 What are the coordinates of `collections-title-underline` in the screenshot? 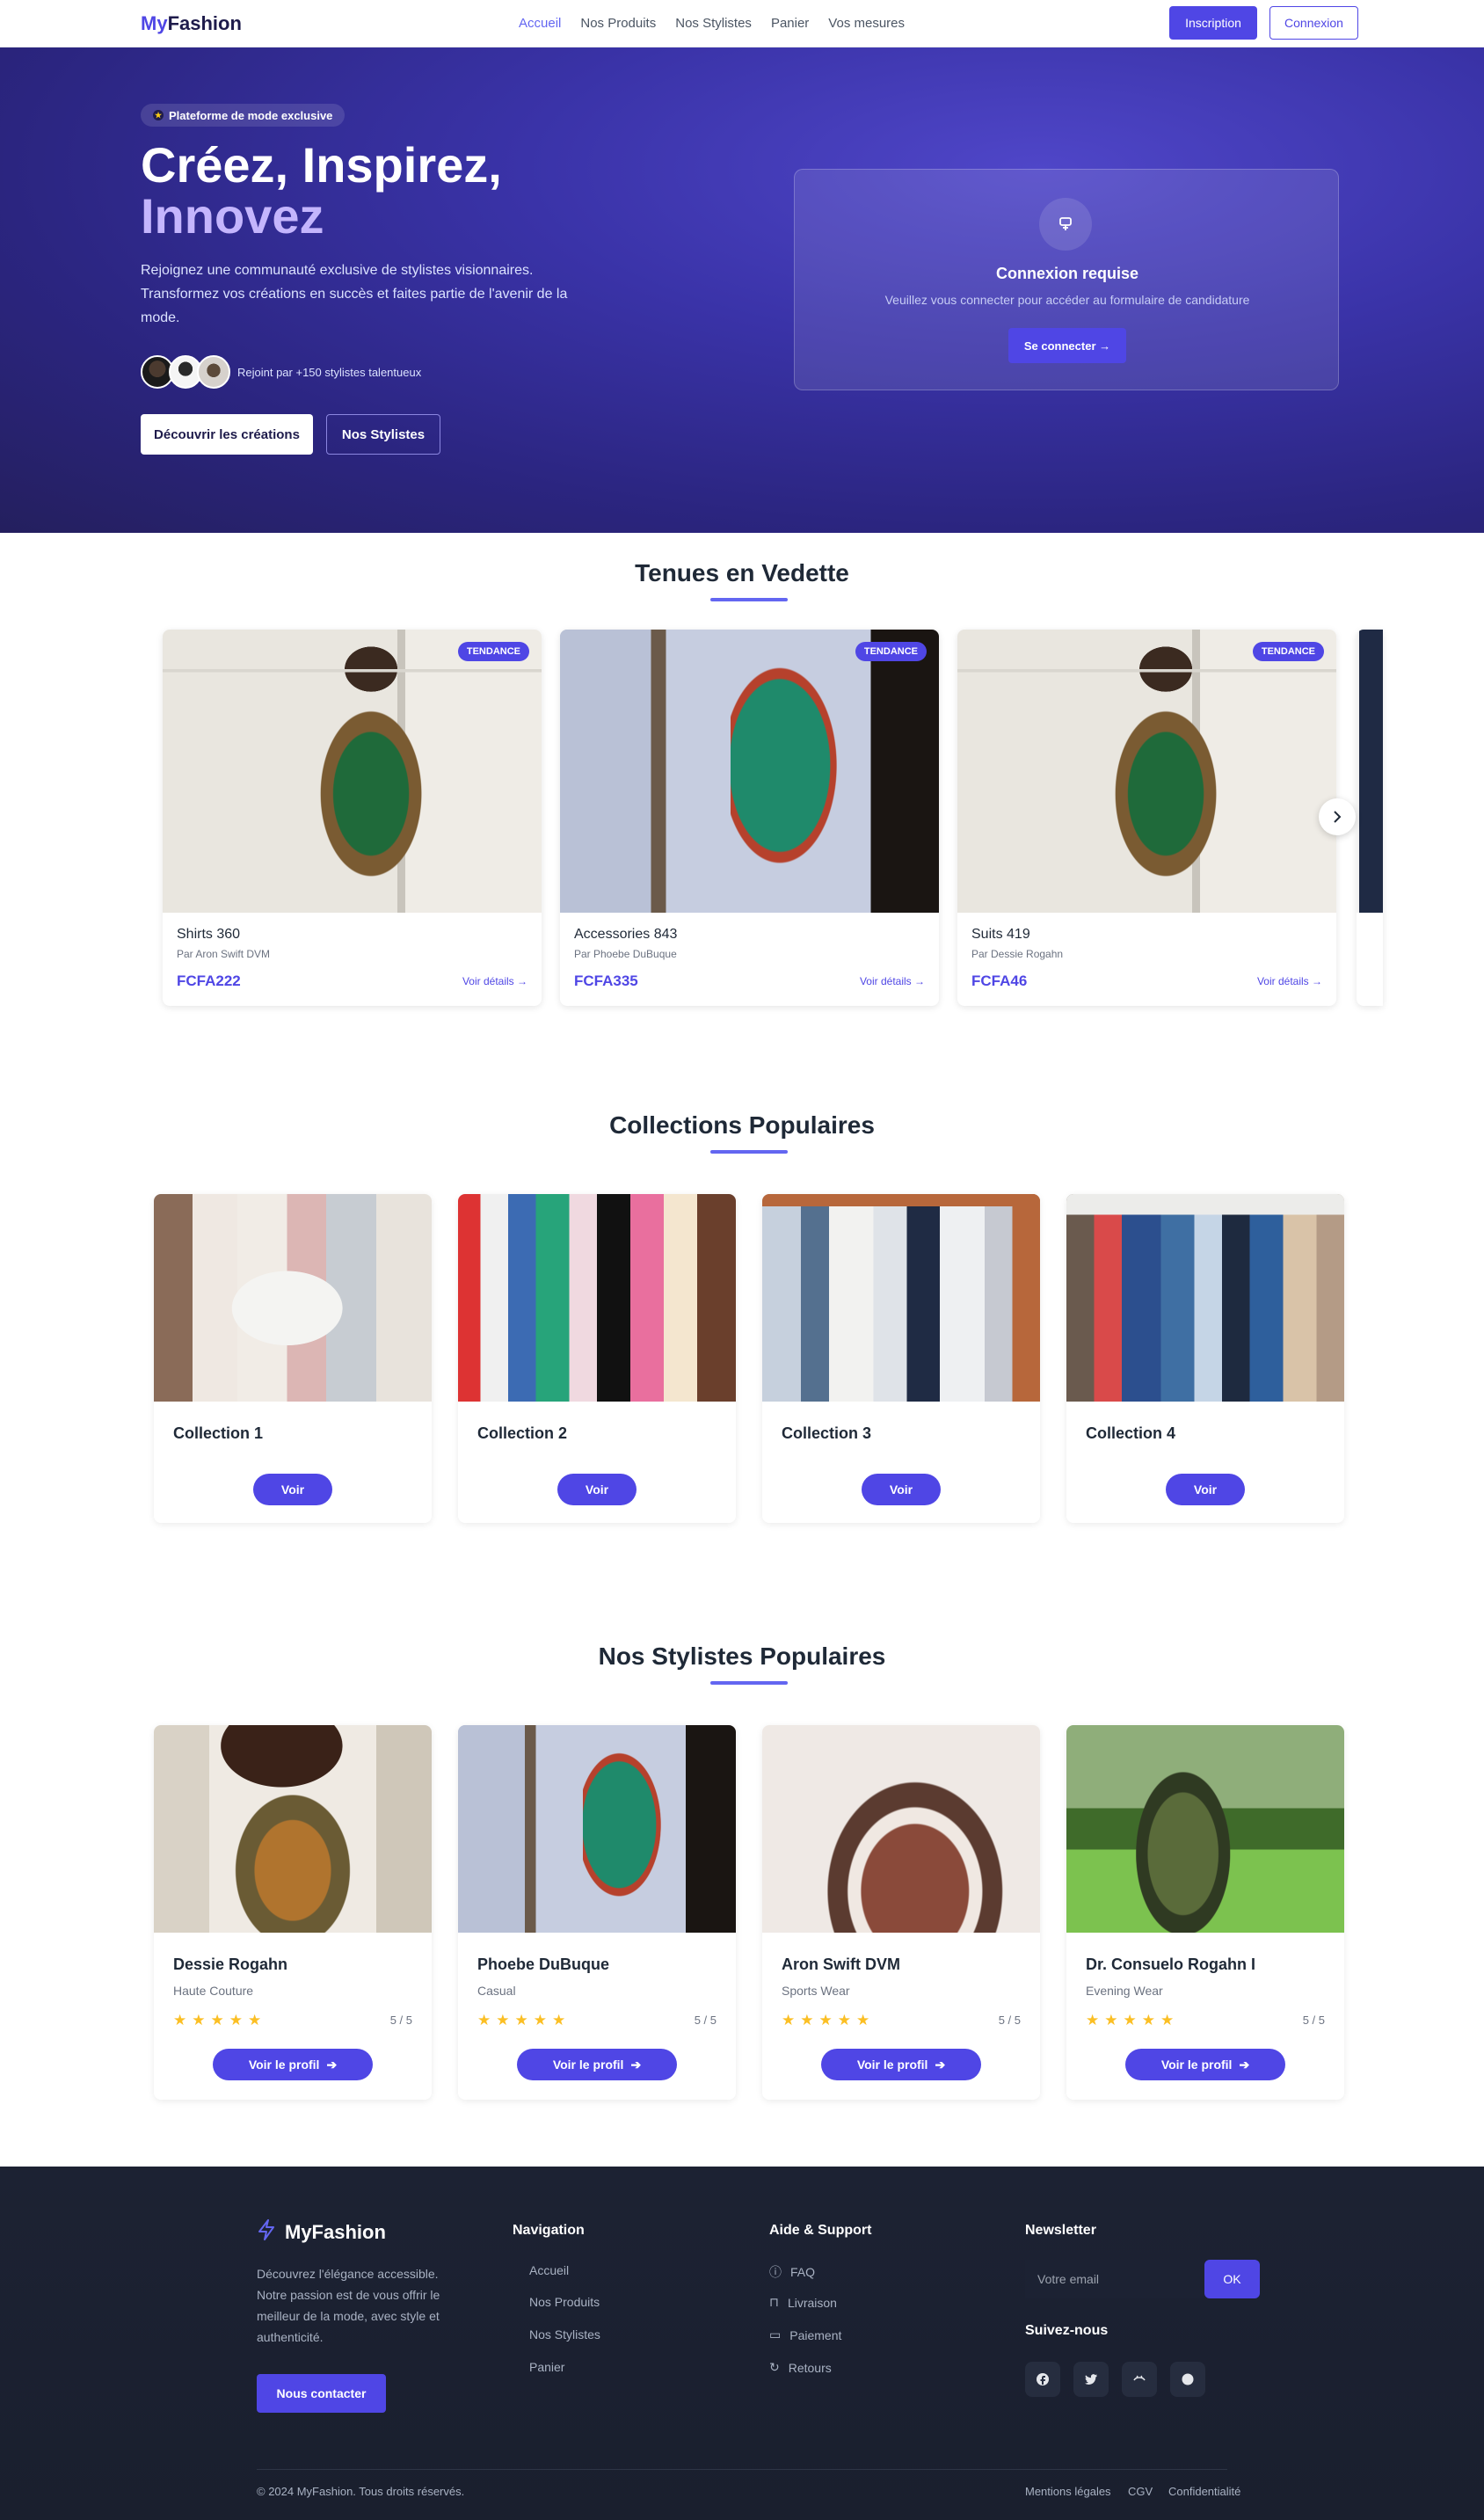 It's located at (749, 1152).